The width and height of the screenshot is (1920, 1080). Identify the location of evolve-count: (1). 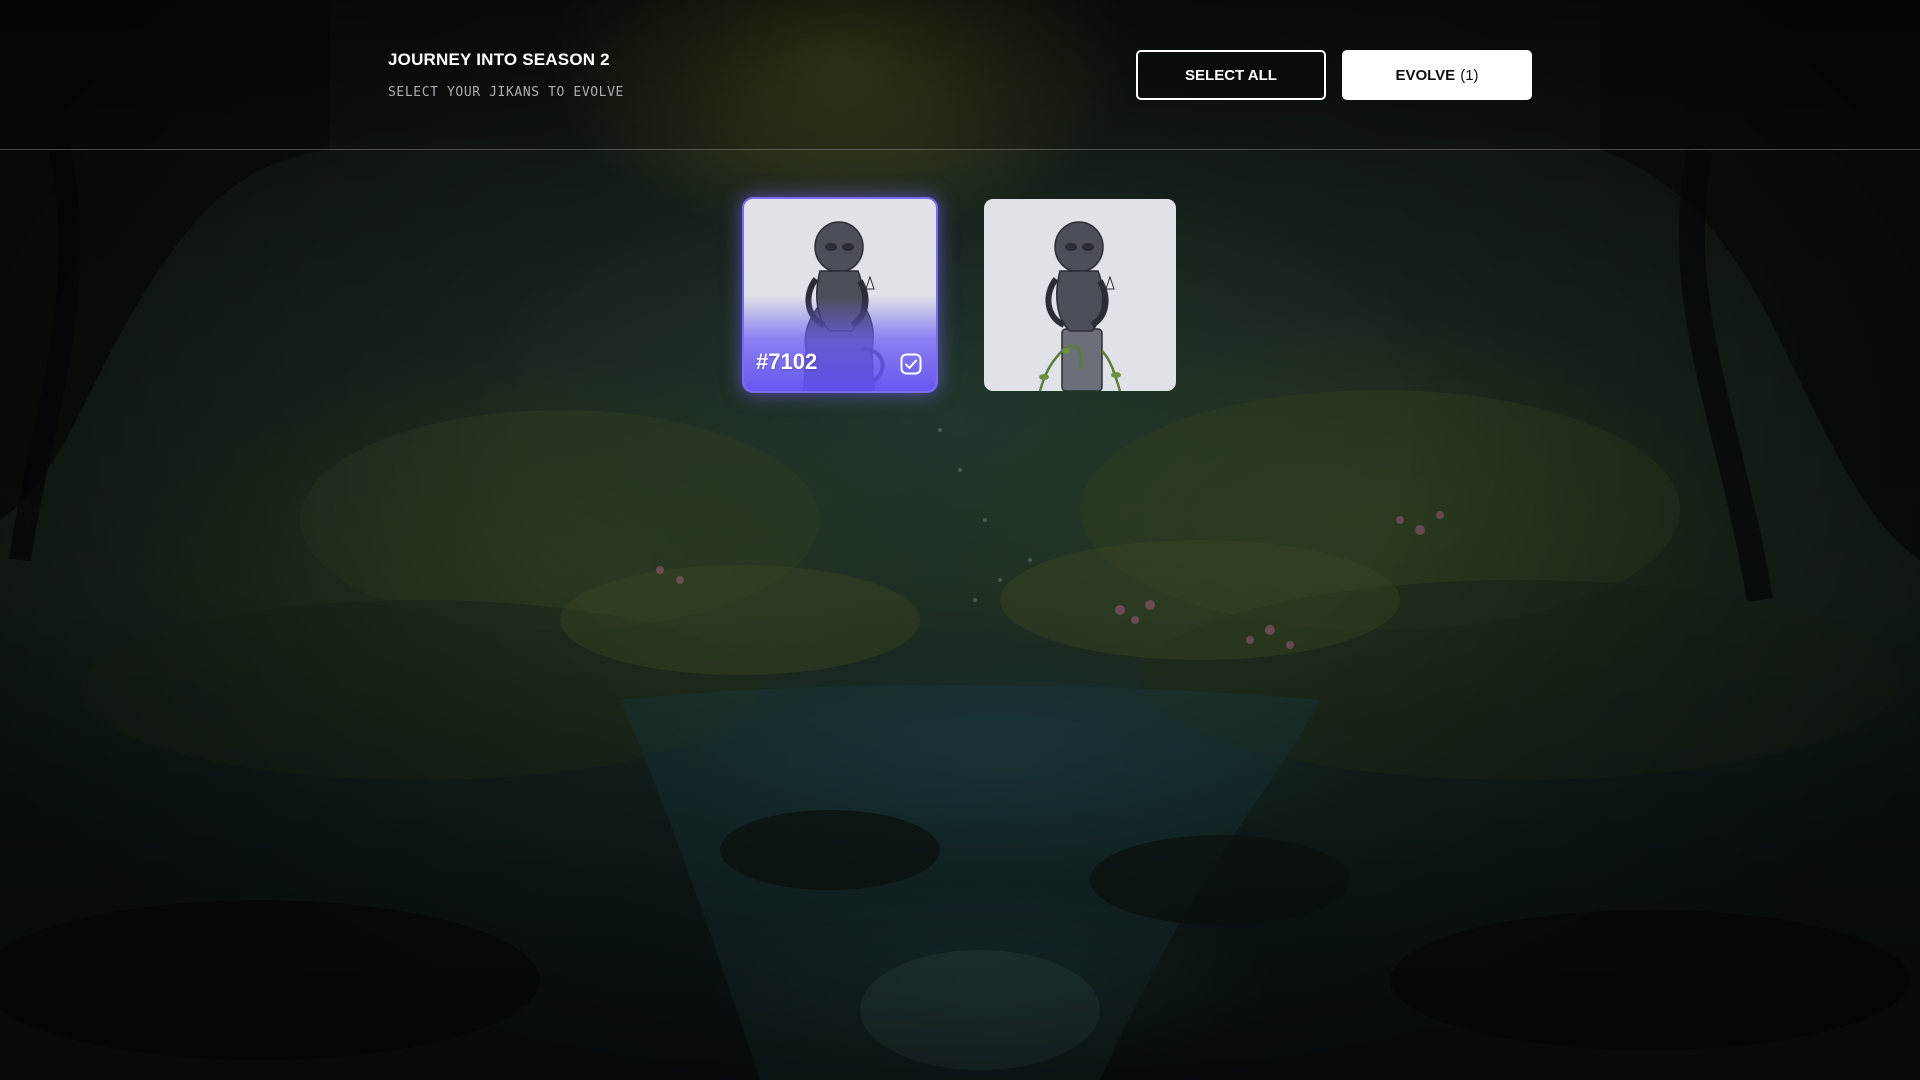
(1469, 75).